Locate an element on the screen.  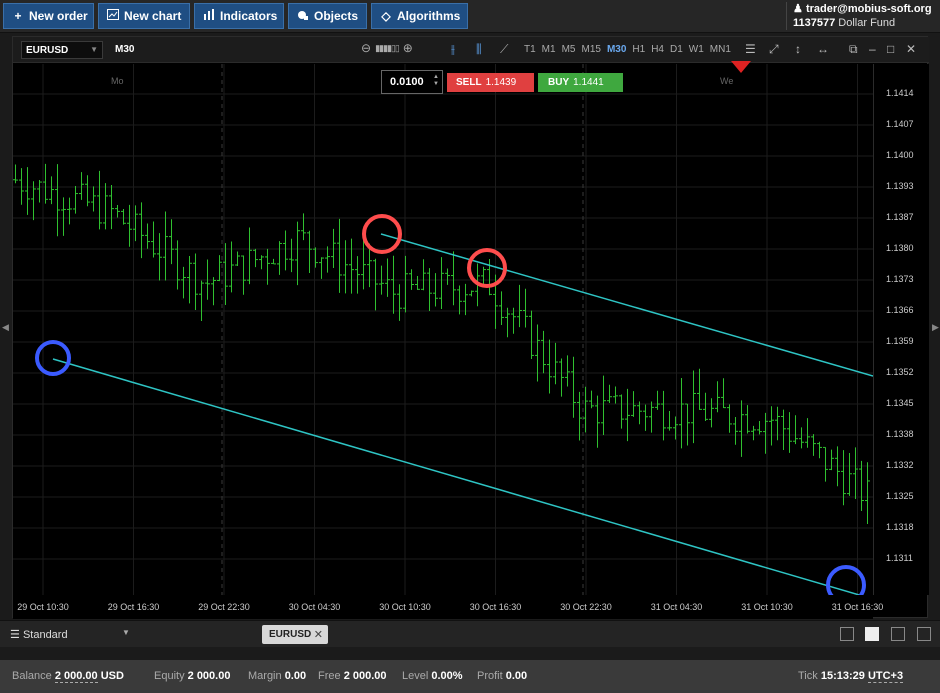
spinner-icon: ▲ ▼ is located at coordinates (436, 81).